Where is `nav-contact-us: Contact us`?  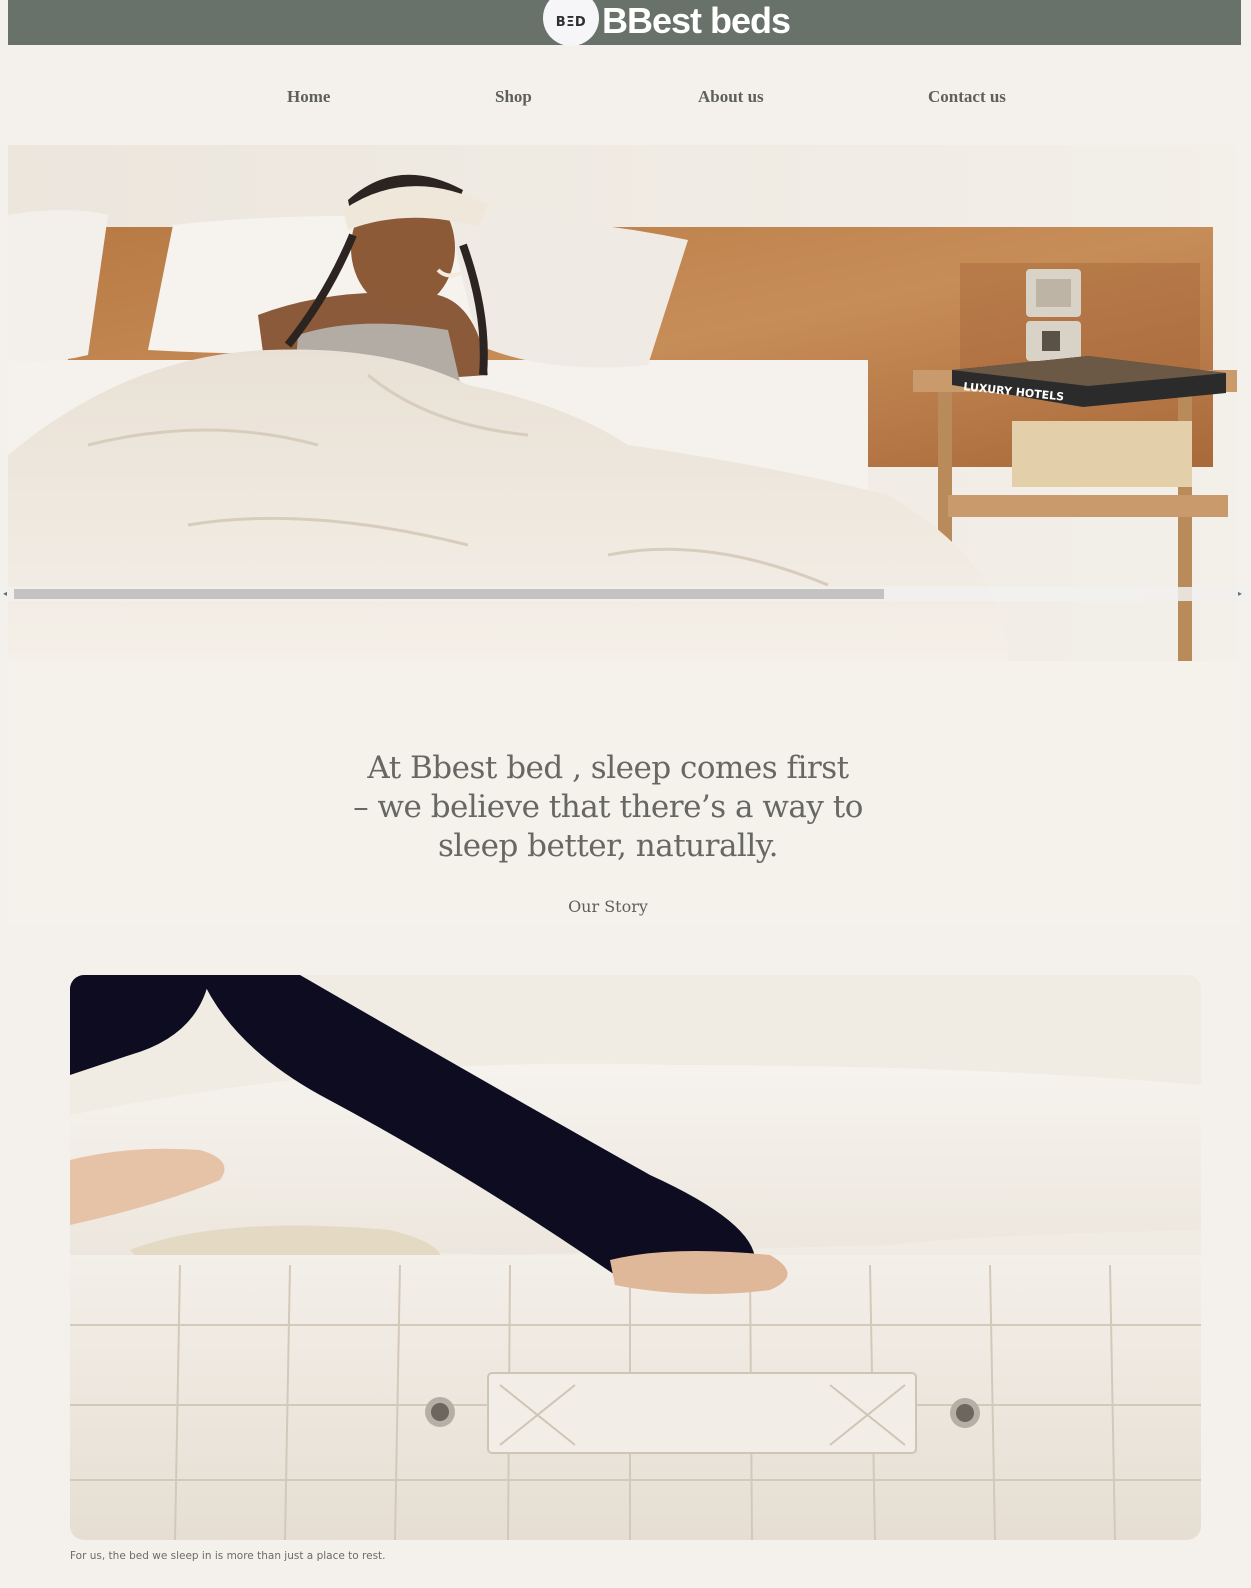
nav-contact-us: Contact us is located at coordinates (967, 97).